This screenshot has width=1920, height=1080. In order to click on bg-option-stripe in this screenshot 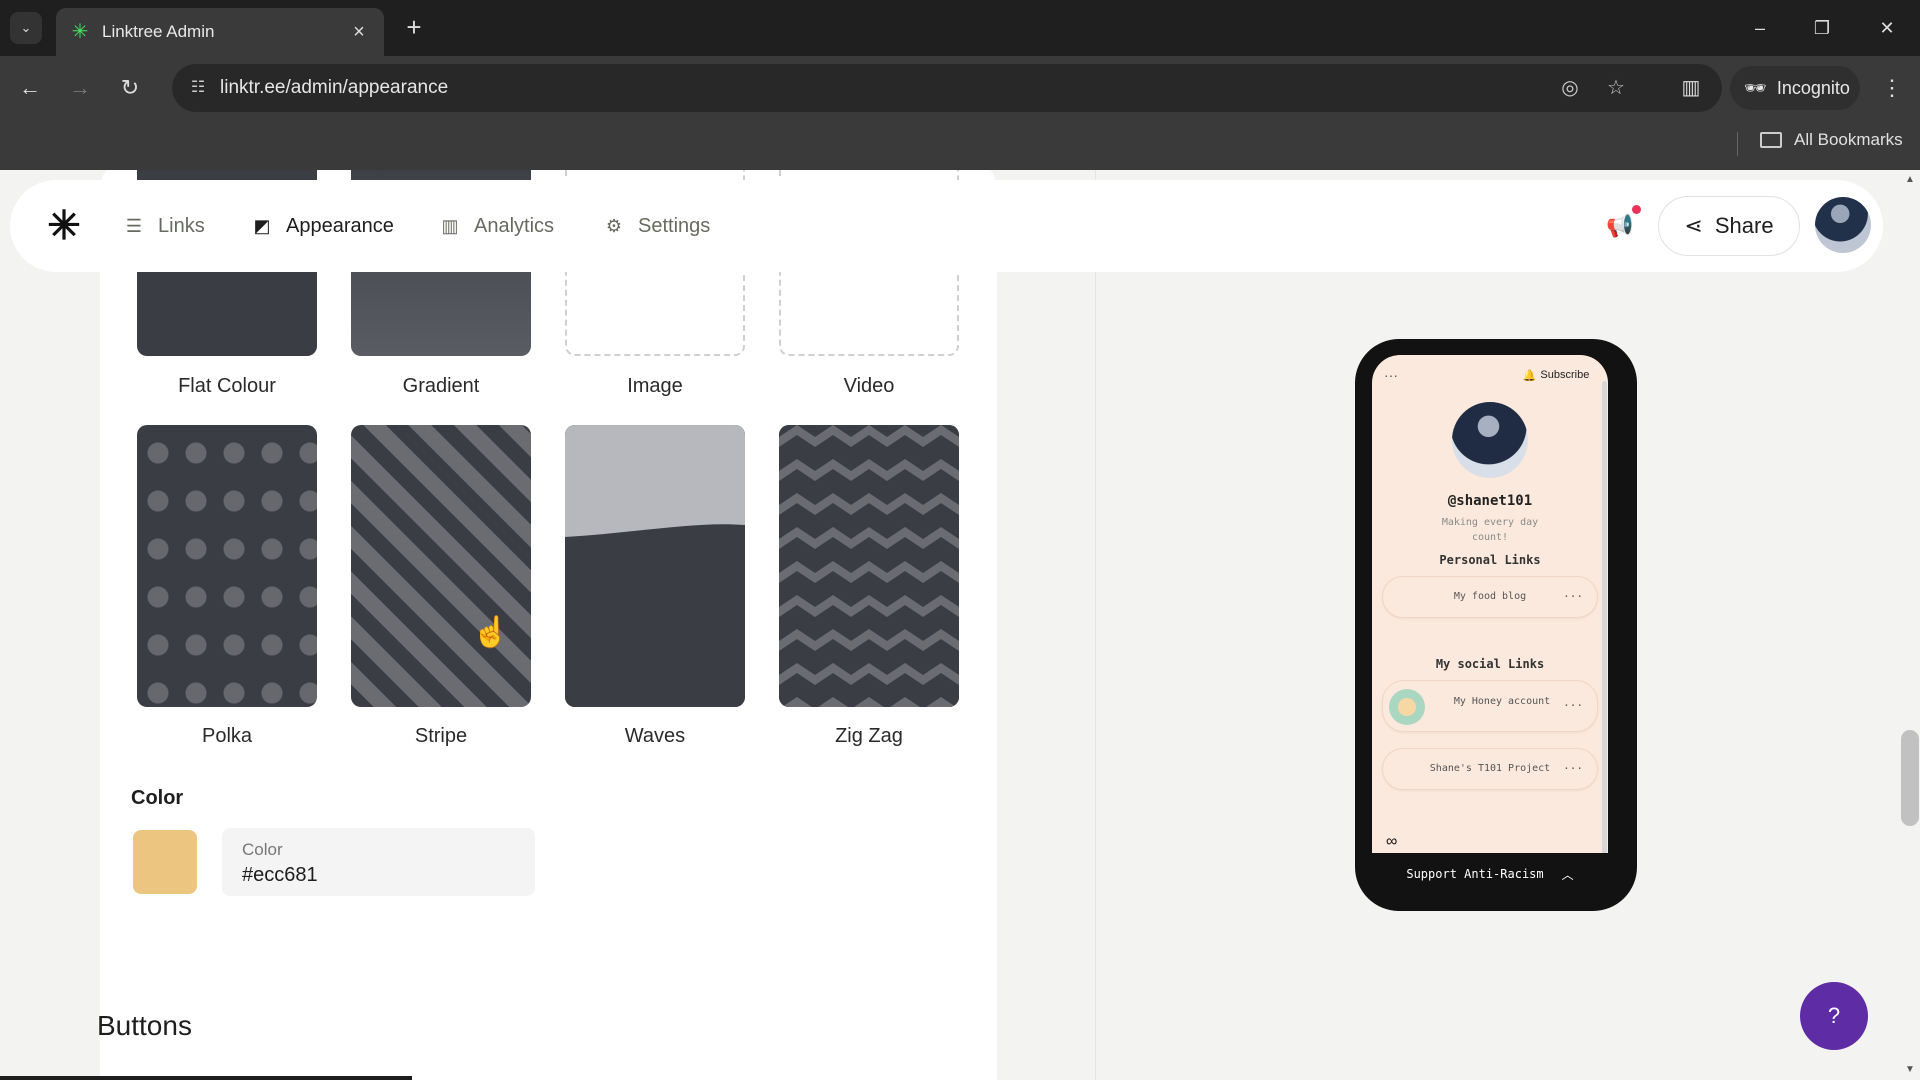, I will do `click(441, 566)`.